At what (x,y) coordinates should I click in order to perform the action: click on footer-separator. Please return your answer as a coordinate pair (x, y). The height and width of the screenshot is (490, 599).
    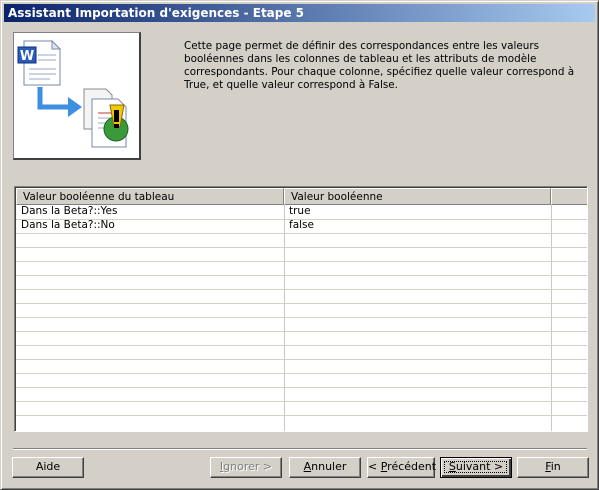
    Looking at the image, I should click on (300, 449).